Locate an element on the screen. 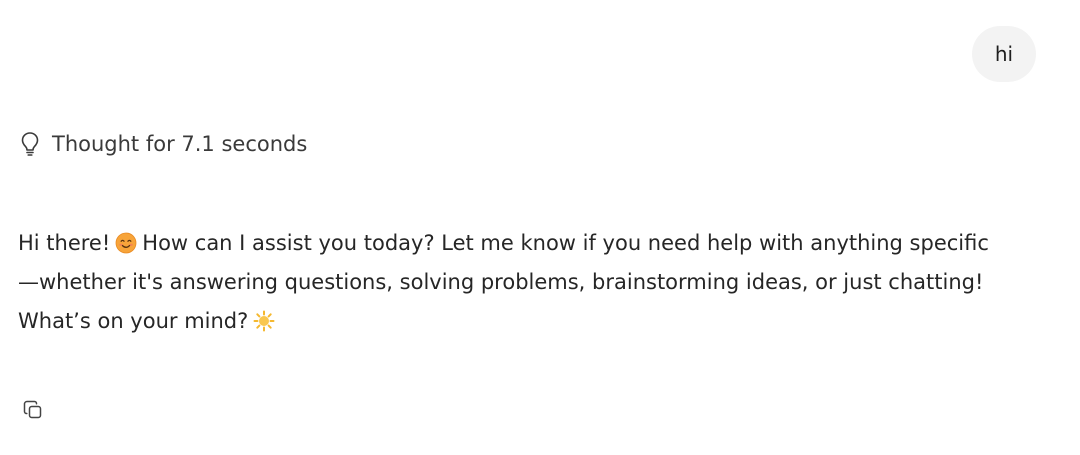 This screenshot has width=1080, height=455. copy-button is located at coordinates (33, 412).